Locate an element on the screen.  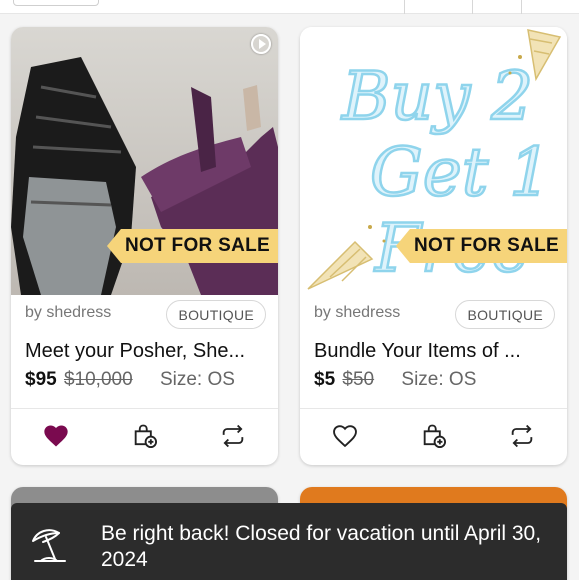
promo-art-text: Buy 2 is located at coordinates (437, 96).